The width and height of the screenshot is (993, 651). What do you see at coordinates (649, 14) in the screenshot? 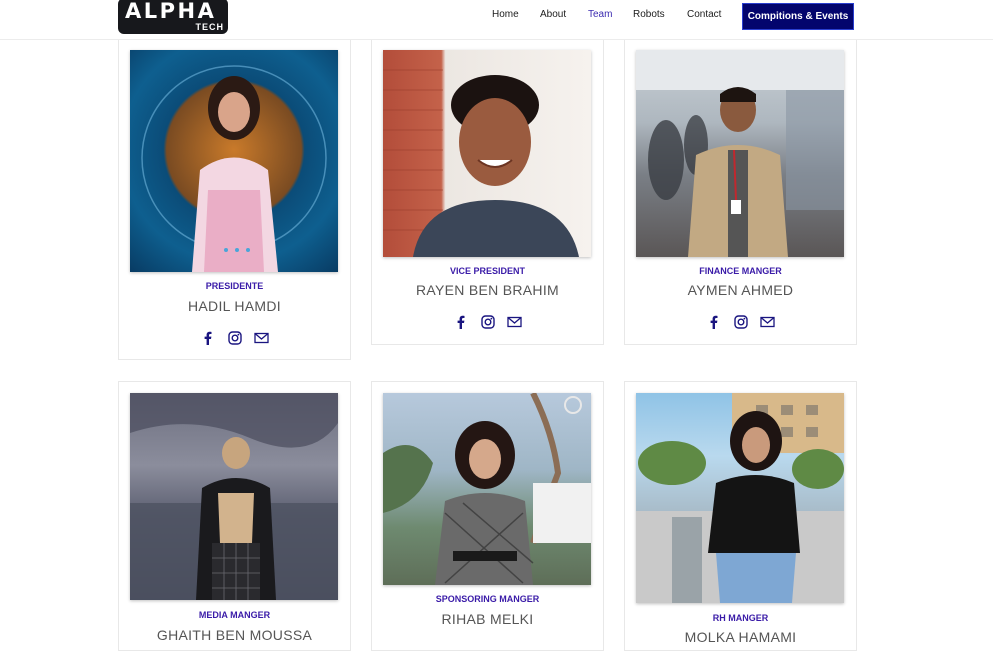
I see `nav-robots: Robots` at bounding box center [649, 14].